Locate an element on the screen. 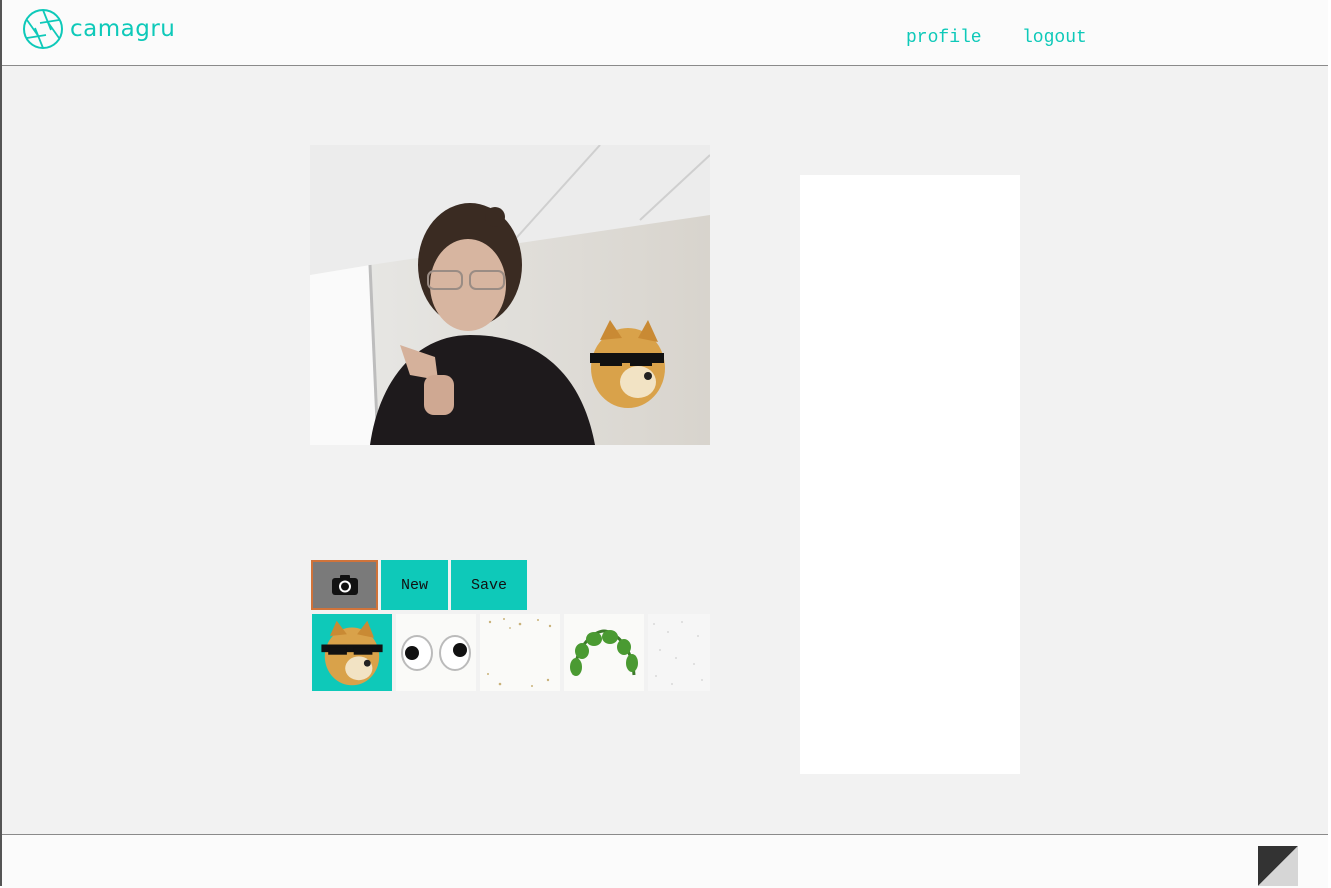 The height and width of the screenshot is (888, 1331). sticker-googly-eyes is located at coordinates (436, 652).